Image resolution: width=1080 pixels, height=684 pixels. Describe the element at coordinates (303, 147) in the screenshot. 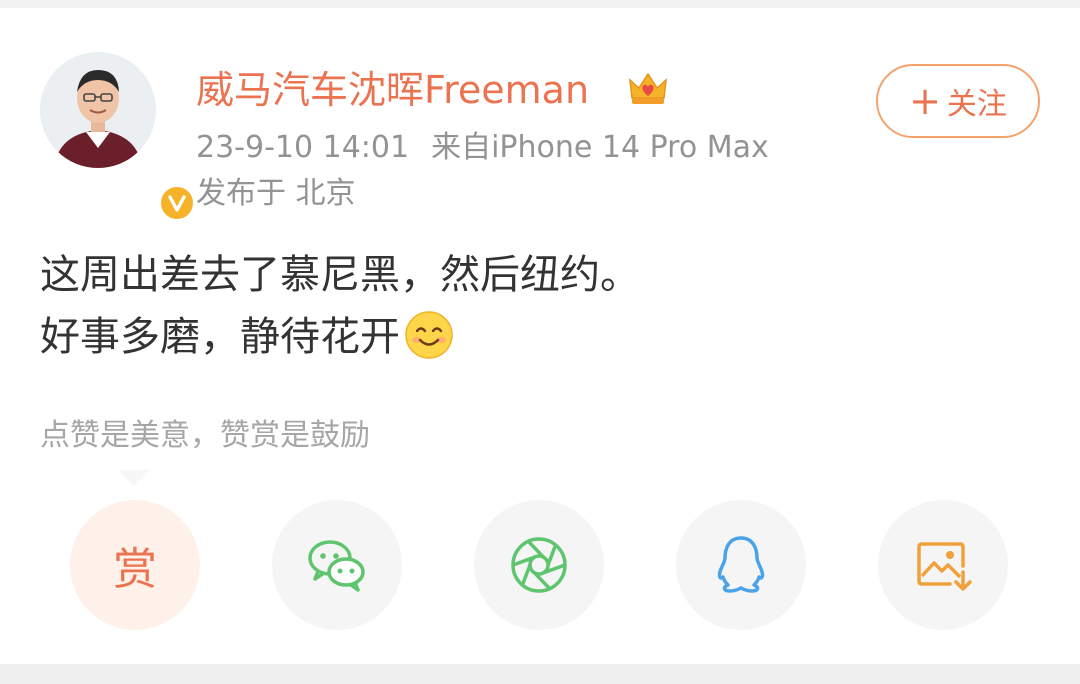

I see `post-timestamp: 23-9-10 14:01` at that location.